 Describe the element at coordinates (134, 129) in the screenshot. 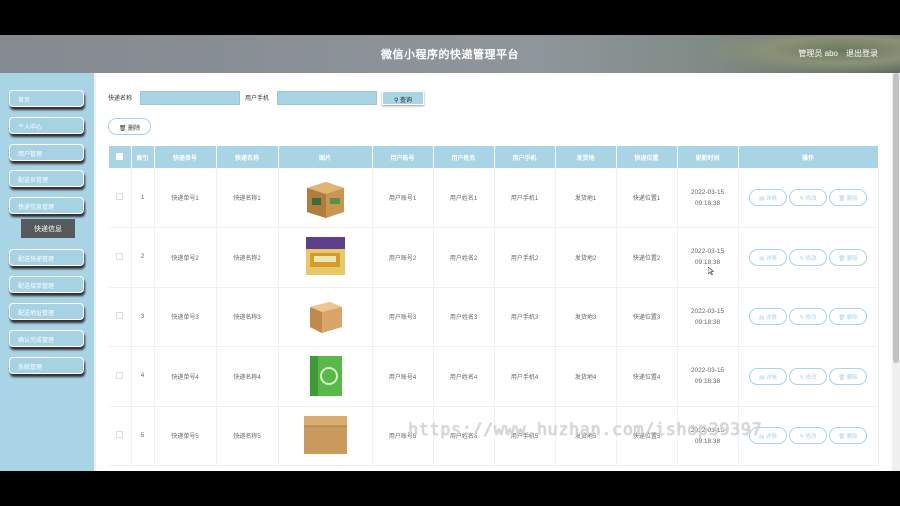

I see `batch-delete-label: 删除` at that location.